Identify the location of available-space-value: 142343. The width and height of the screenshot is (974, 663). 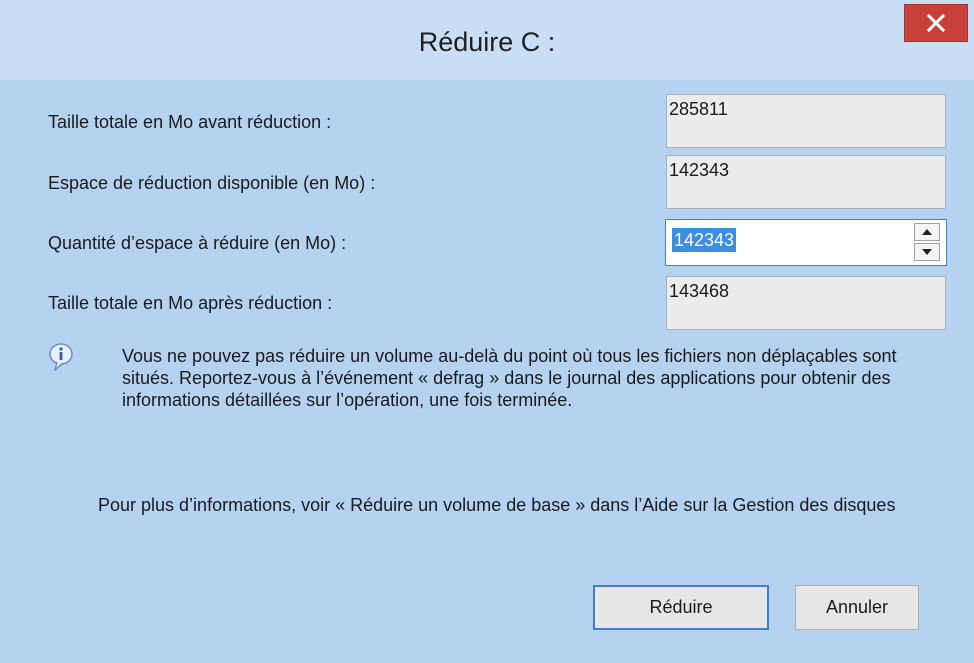
(806, 182).